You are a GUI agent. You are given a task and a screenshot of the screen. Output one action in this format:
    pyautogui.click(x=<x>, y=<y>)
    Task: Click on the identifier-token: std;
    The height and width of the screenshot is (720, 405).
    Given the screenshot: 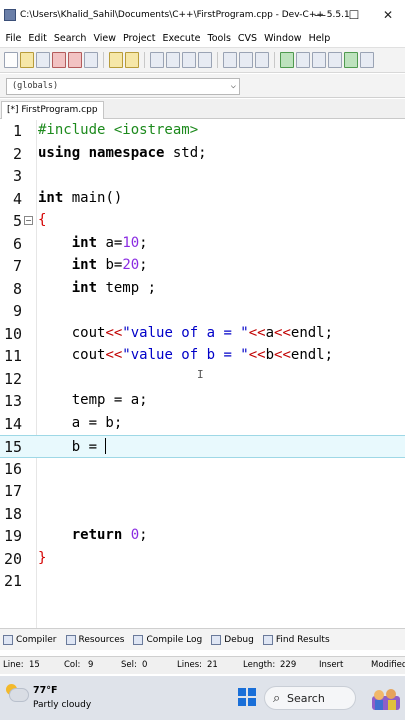 What is the action you would take?
    pyautogui.click(x=185, y=152)
    